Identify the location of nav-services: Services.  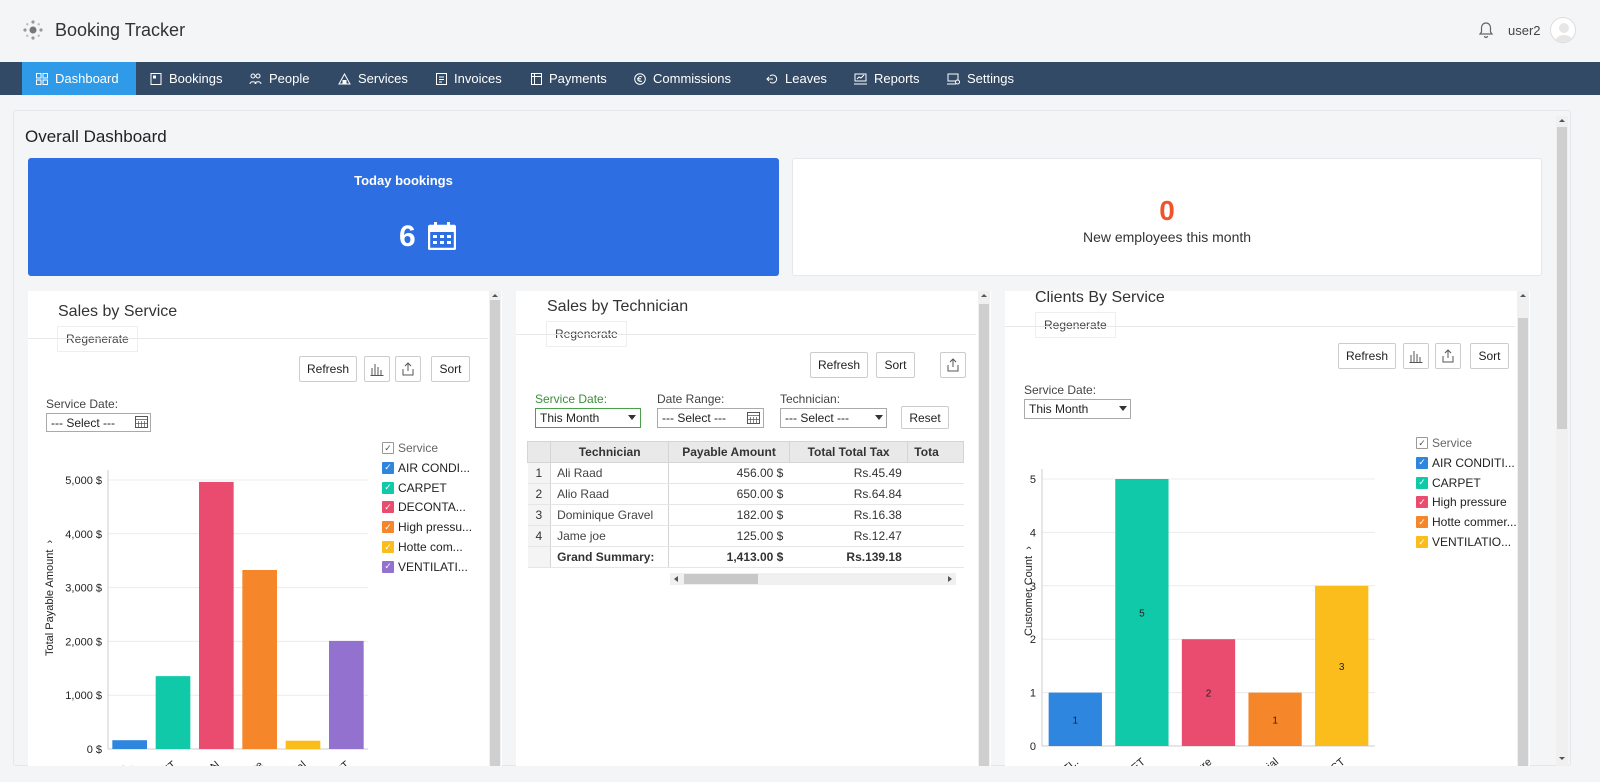
(366, 78).